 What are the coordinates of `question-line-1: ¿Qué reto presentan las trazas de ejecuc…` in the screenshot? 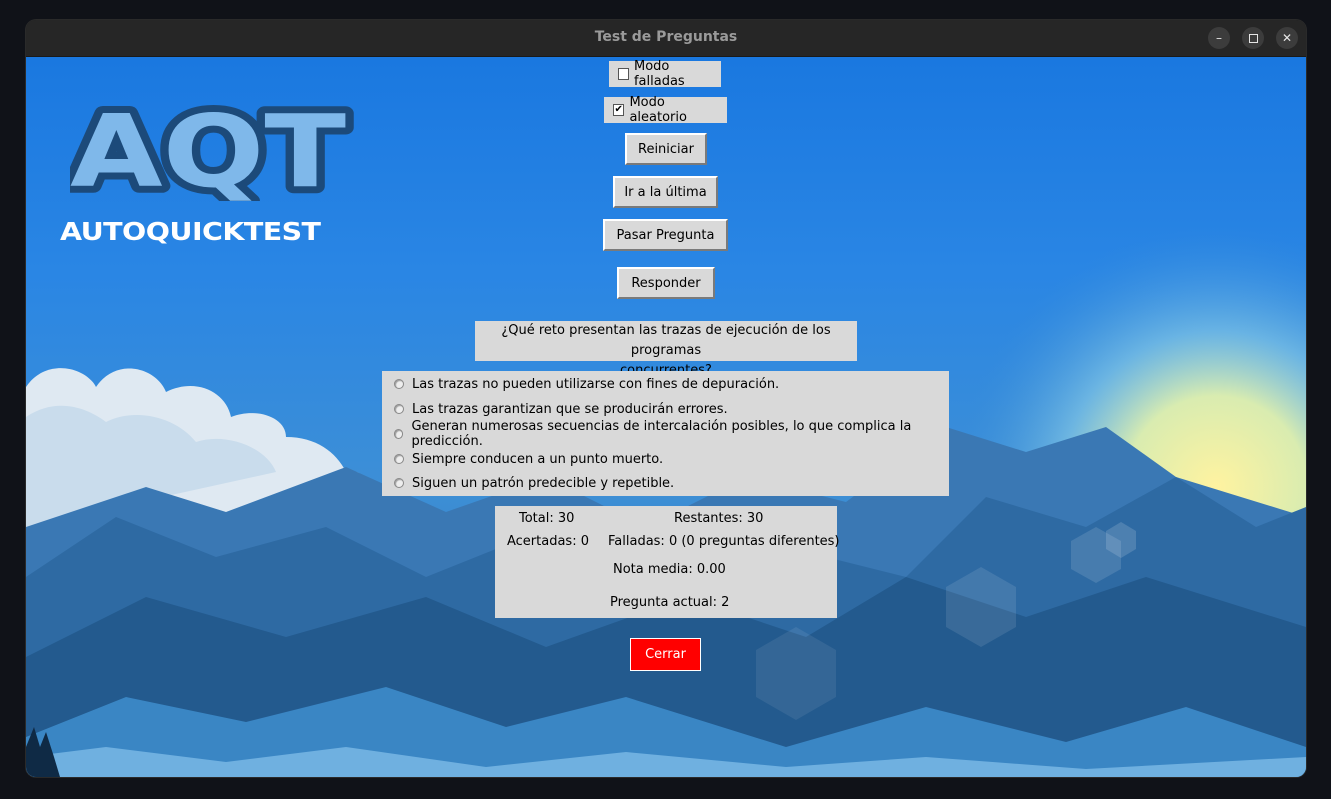 It's located at (666, 340).